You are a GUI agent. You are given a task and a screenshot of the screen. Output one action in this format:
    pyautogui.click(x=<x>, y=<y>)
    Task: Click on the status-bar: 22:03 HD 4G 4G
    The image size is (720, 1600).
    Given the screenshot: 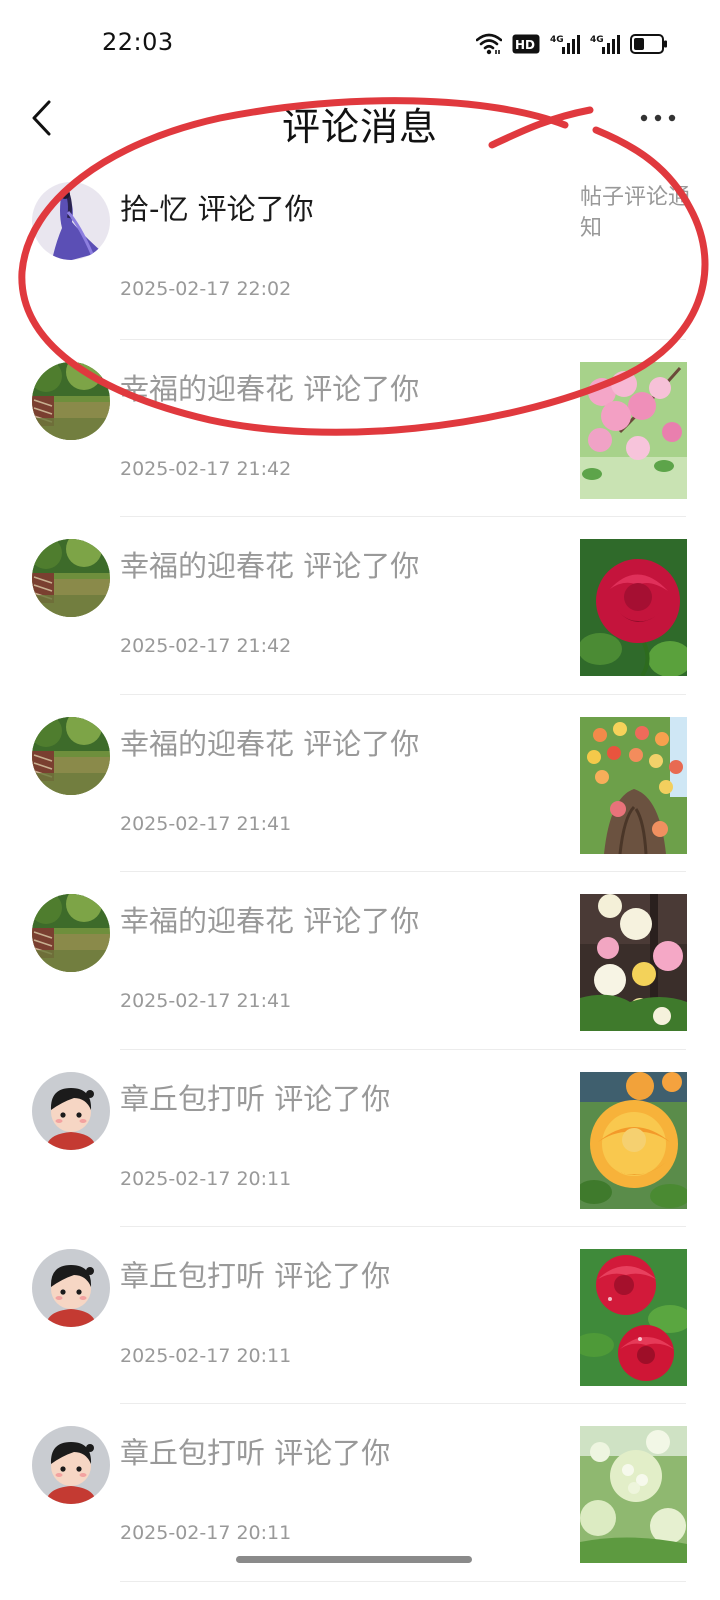 What is the action you would take?
    pyautogui.click(x=360, y=44)
    